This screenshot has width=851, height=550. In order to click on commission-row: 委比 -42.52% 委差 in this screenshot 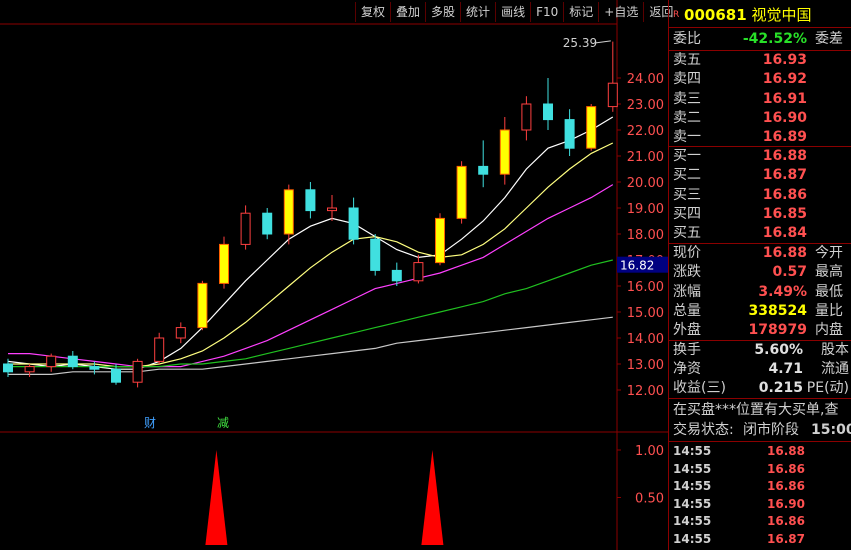, I will do `click(761, 39)`.